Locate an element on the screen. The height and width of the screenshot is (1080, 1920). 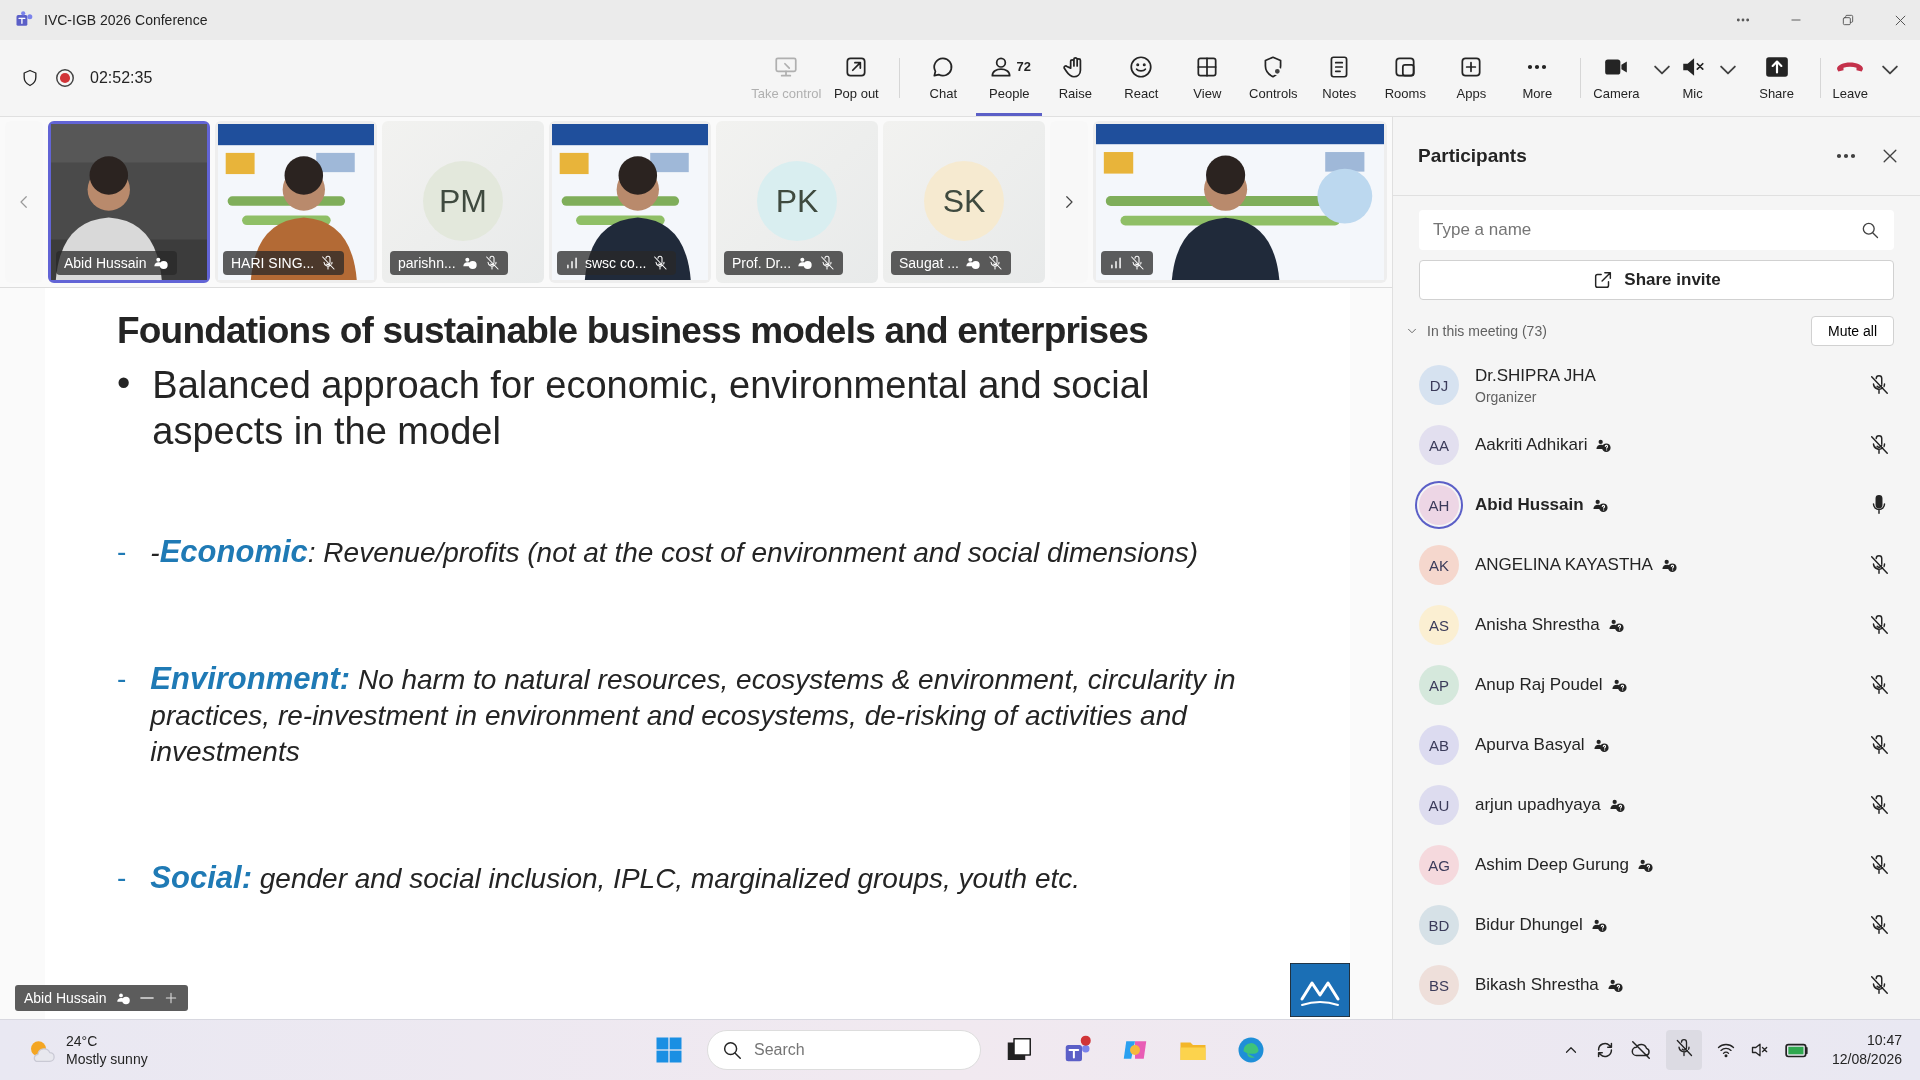
minus-icon is located at coordinates (146, 998).